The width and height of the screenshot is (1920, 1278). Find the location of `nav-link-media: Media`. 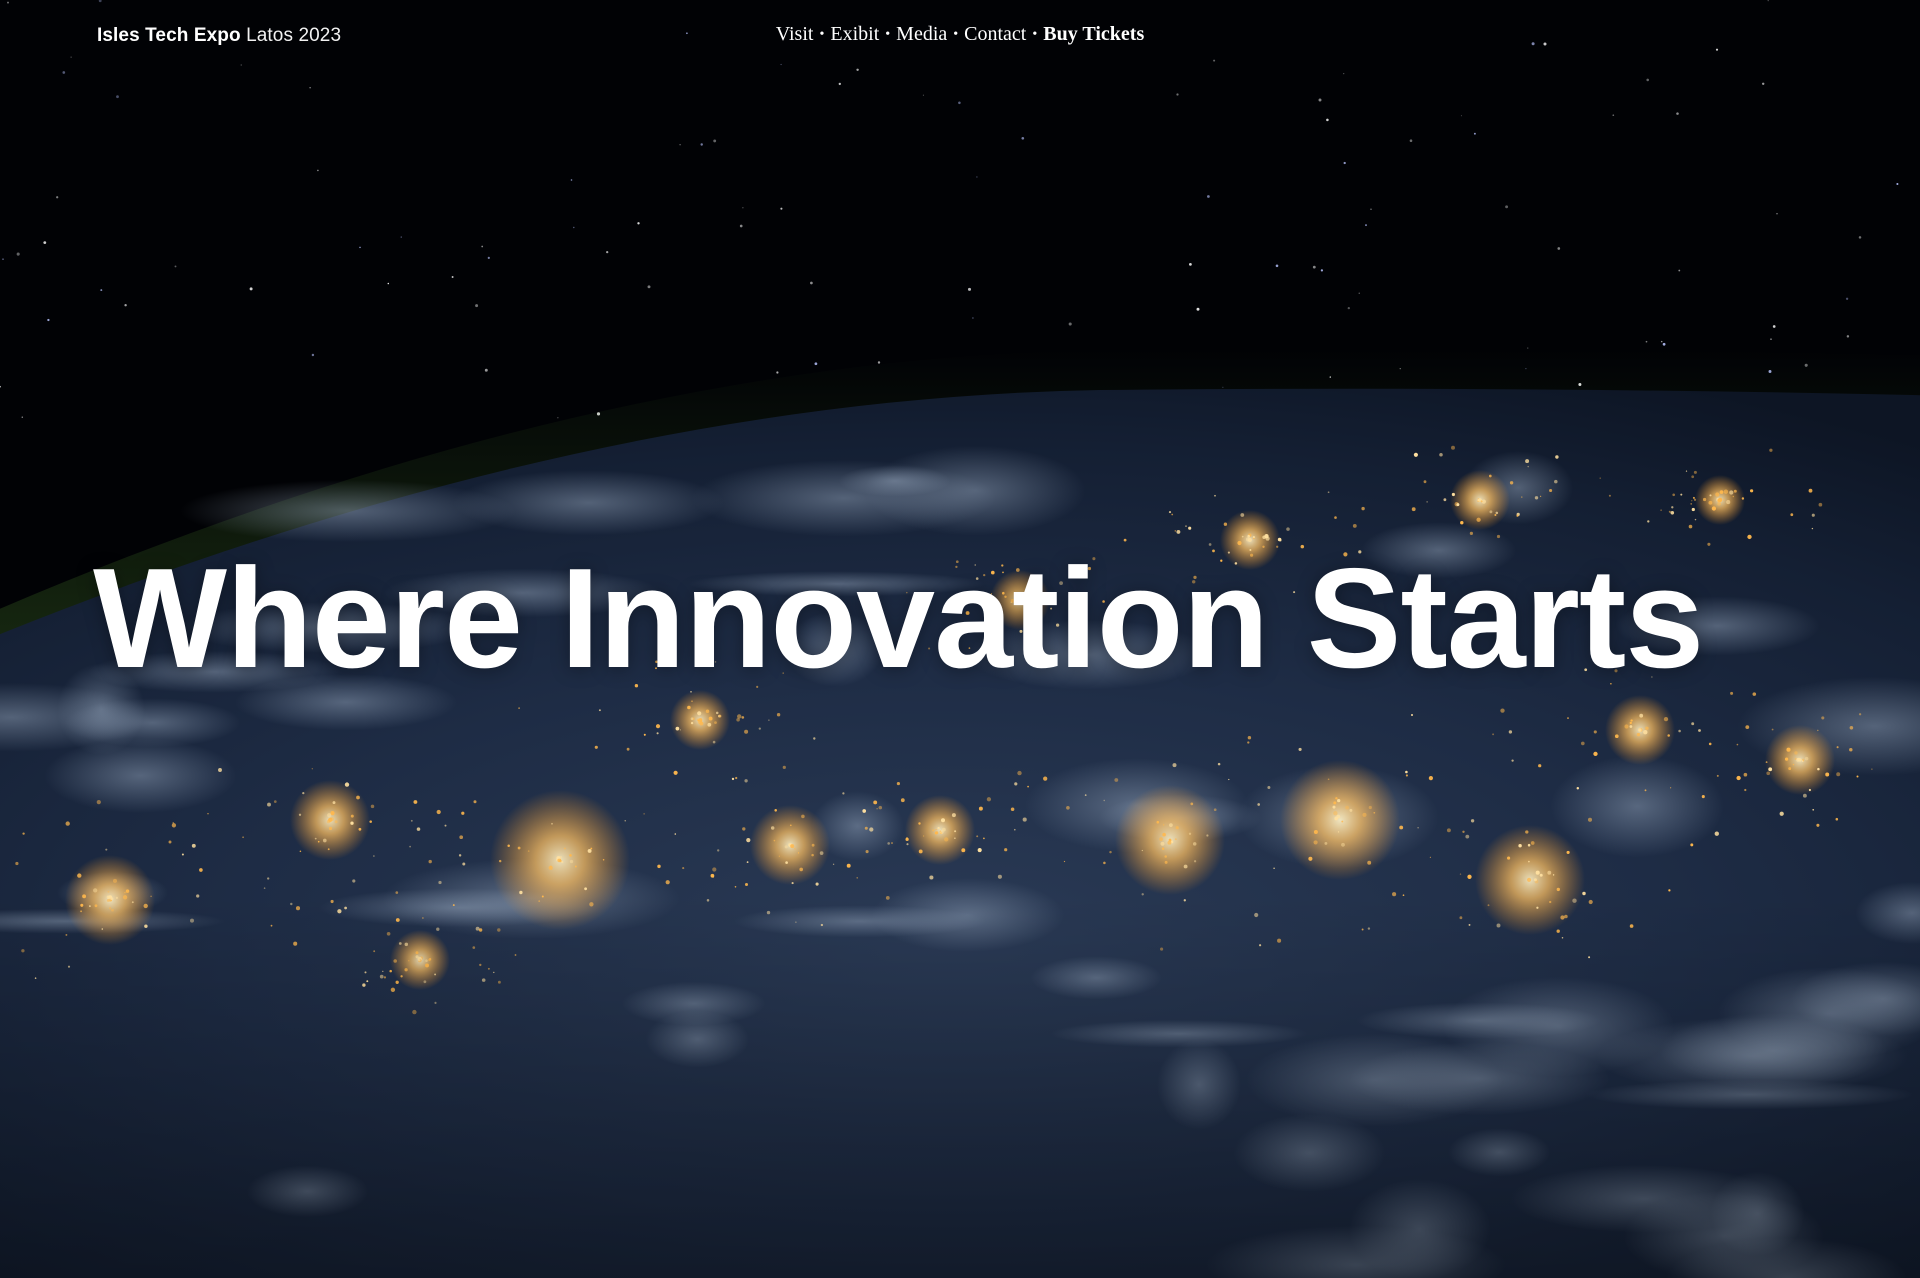

nav-link-media: Media is located at coordinates (921, 34).